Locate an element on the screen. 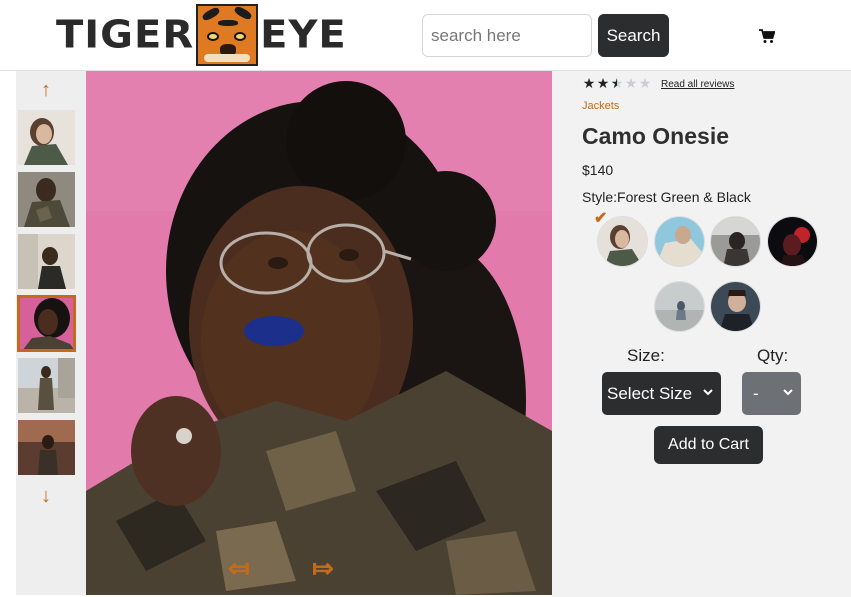  next-image-icon: ⤇ is located at coordinates (323, 568).